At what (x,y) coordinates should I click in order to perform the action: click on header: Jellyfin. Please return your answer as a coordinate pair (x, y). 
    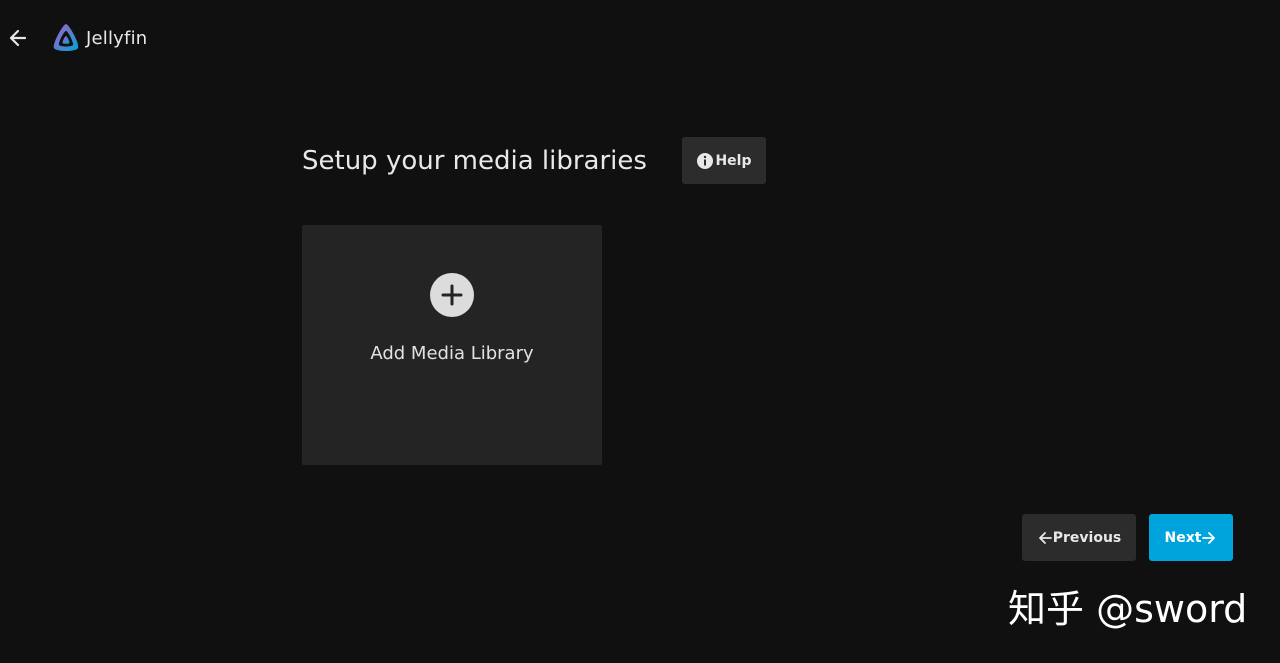
    Looking at the image, I should click on (640, 38).